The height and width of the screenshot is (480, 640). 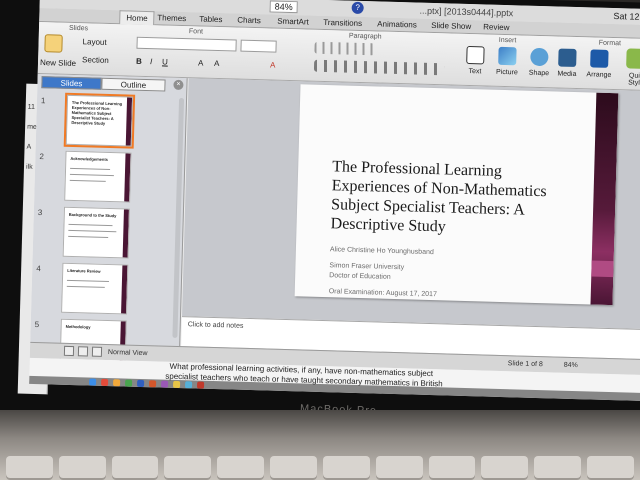 I want to click on bold-icon: B, so click(x=139, y=61).